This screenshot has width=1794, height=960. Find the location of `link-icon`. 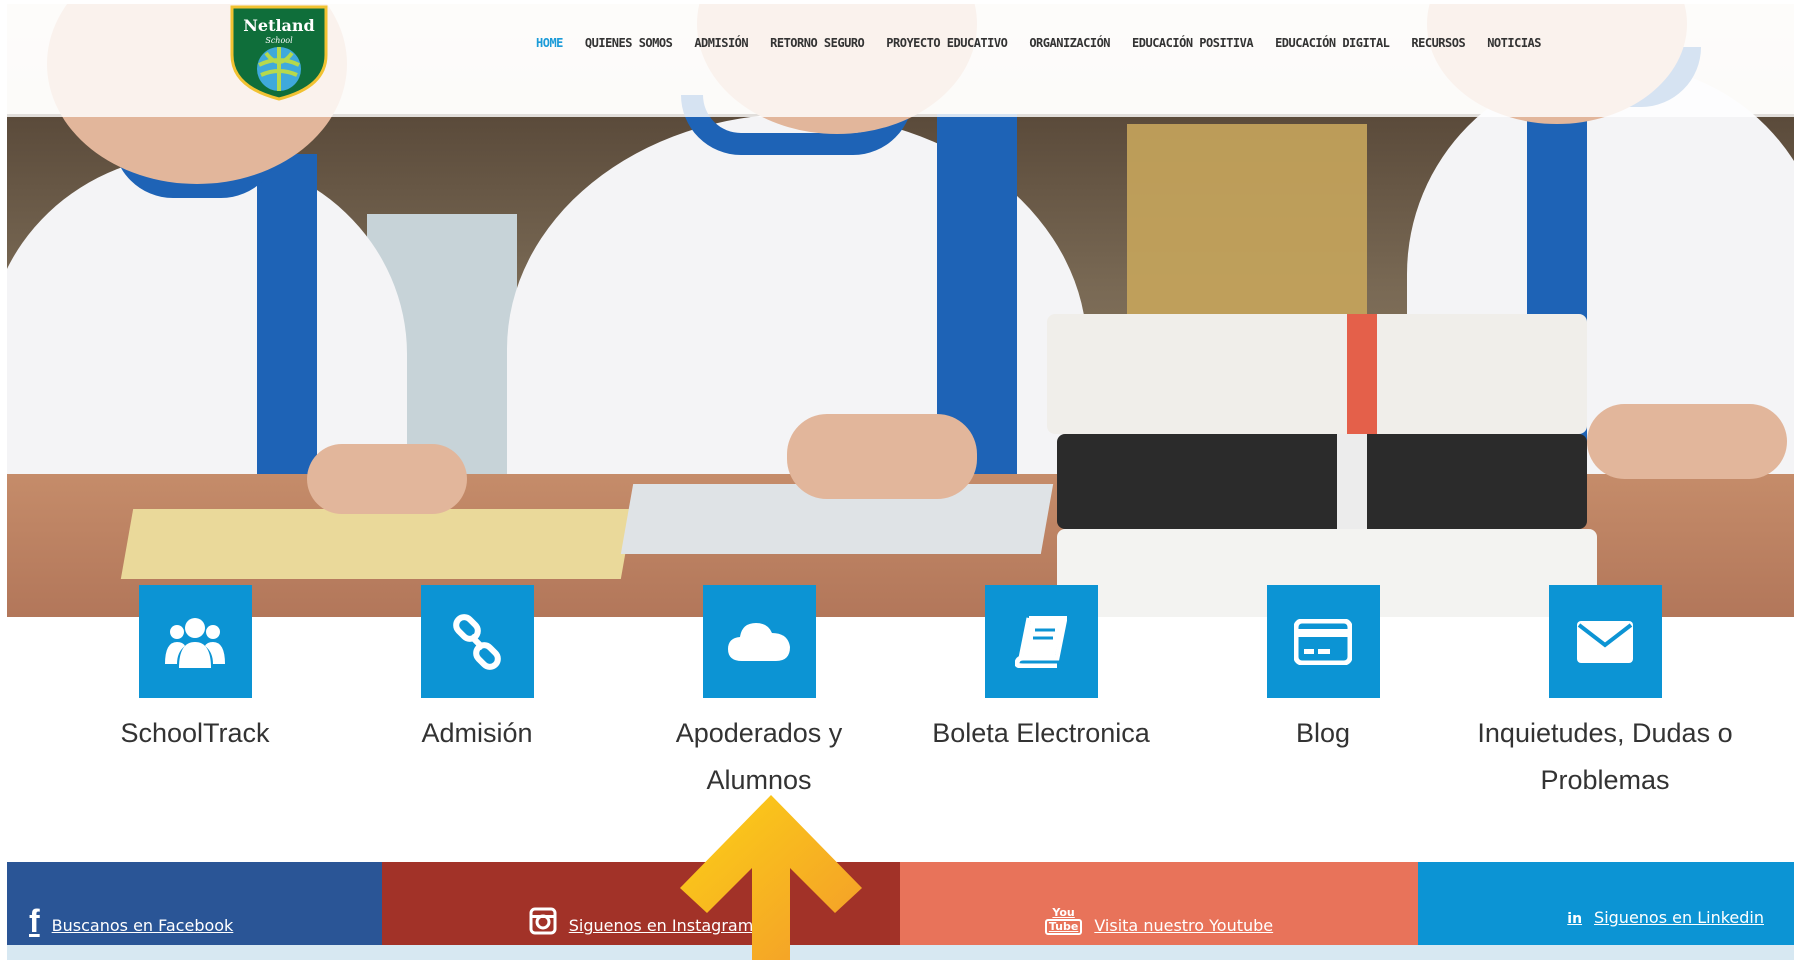

link-icon is located at coordinates (477, 641).